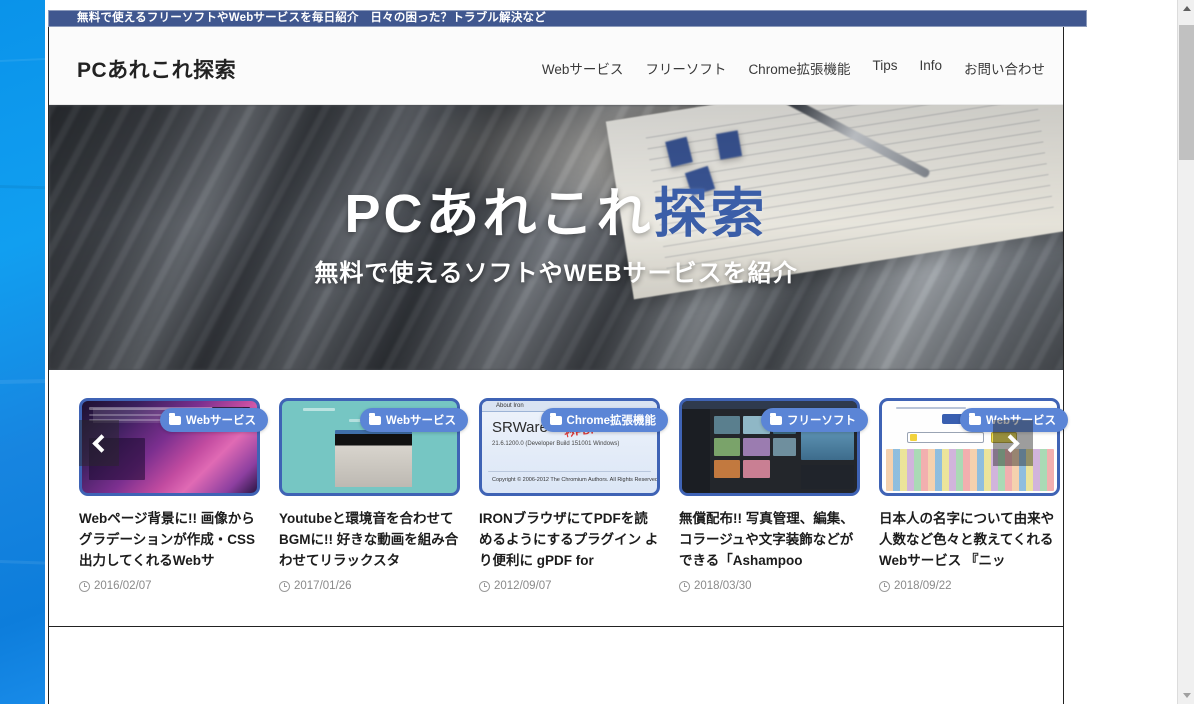  Describe the element at coordinates (1186, 92) in the screenshot. I see `scrollbar-thumb` at that location.